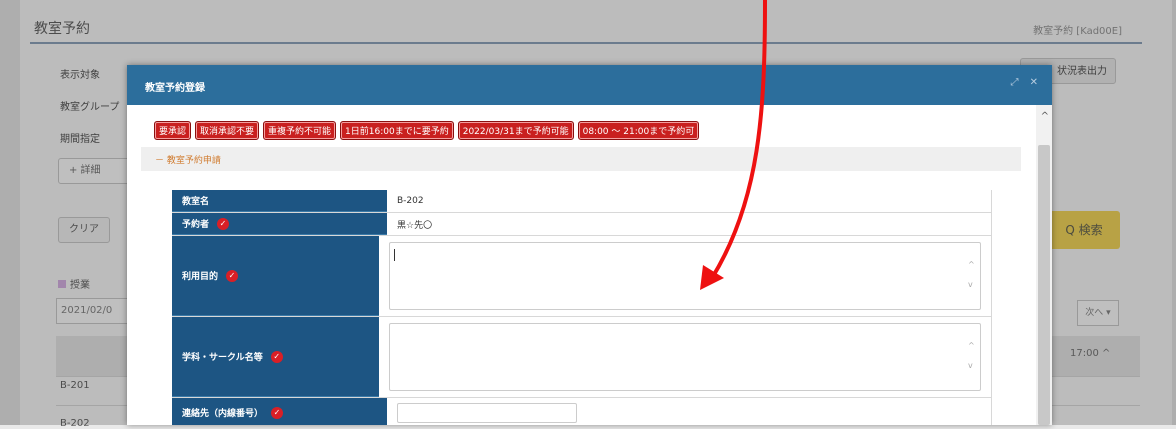 Image resolution: width=1176 pixels, height=429 pixels. I want to click on circle-cell: ^ v, so click(685, 357).